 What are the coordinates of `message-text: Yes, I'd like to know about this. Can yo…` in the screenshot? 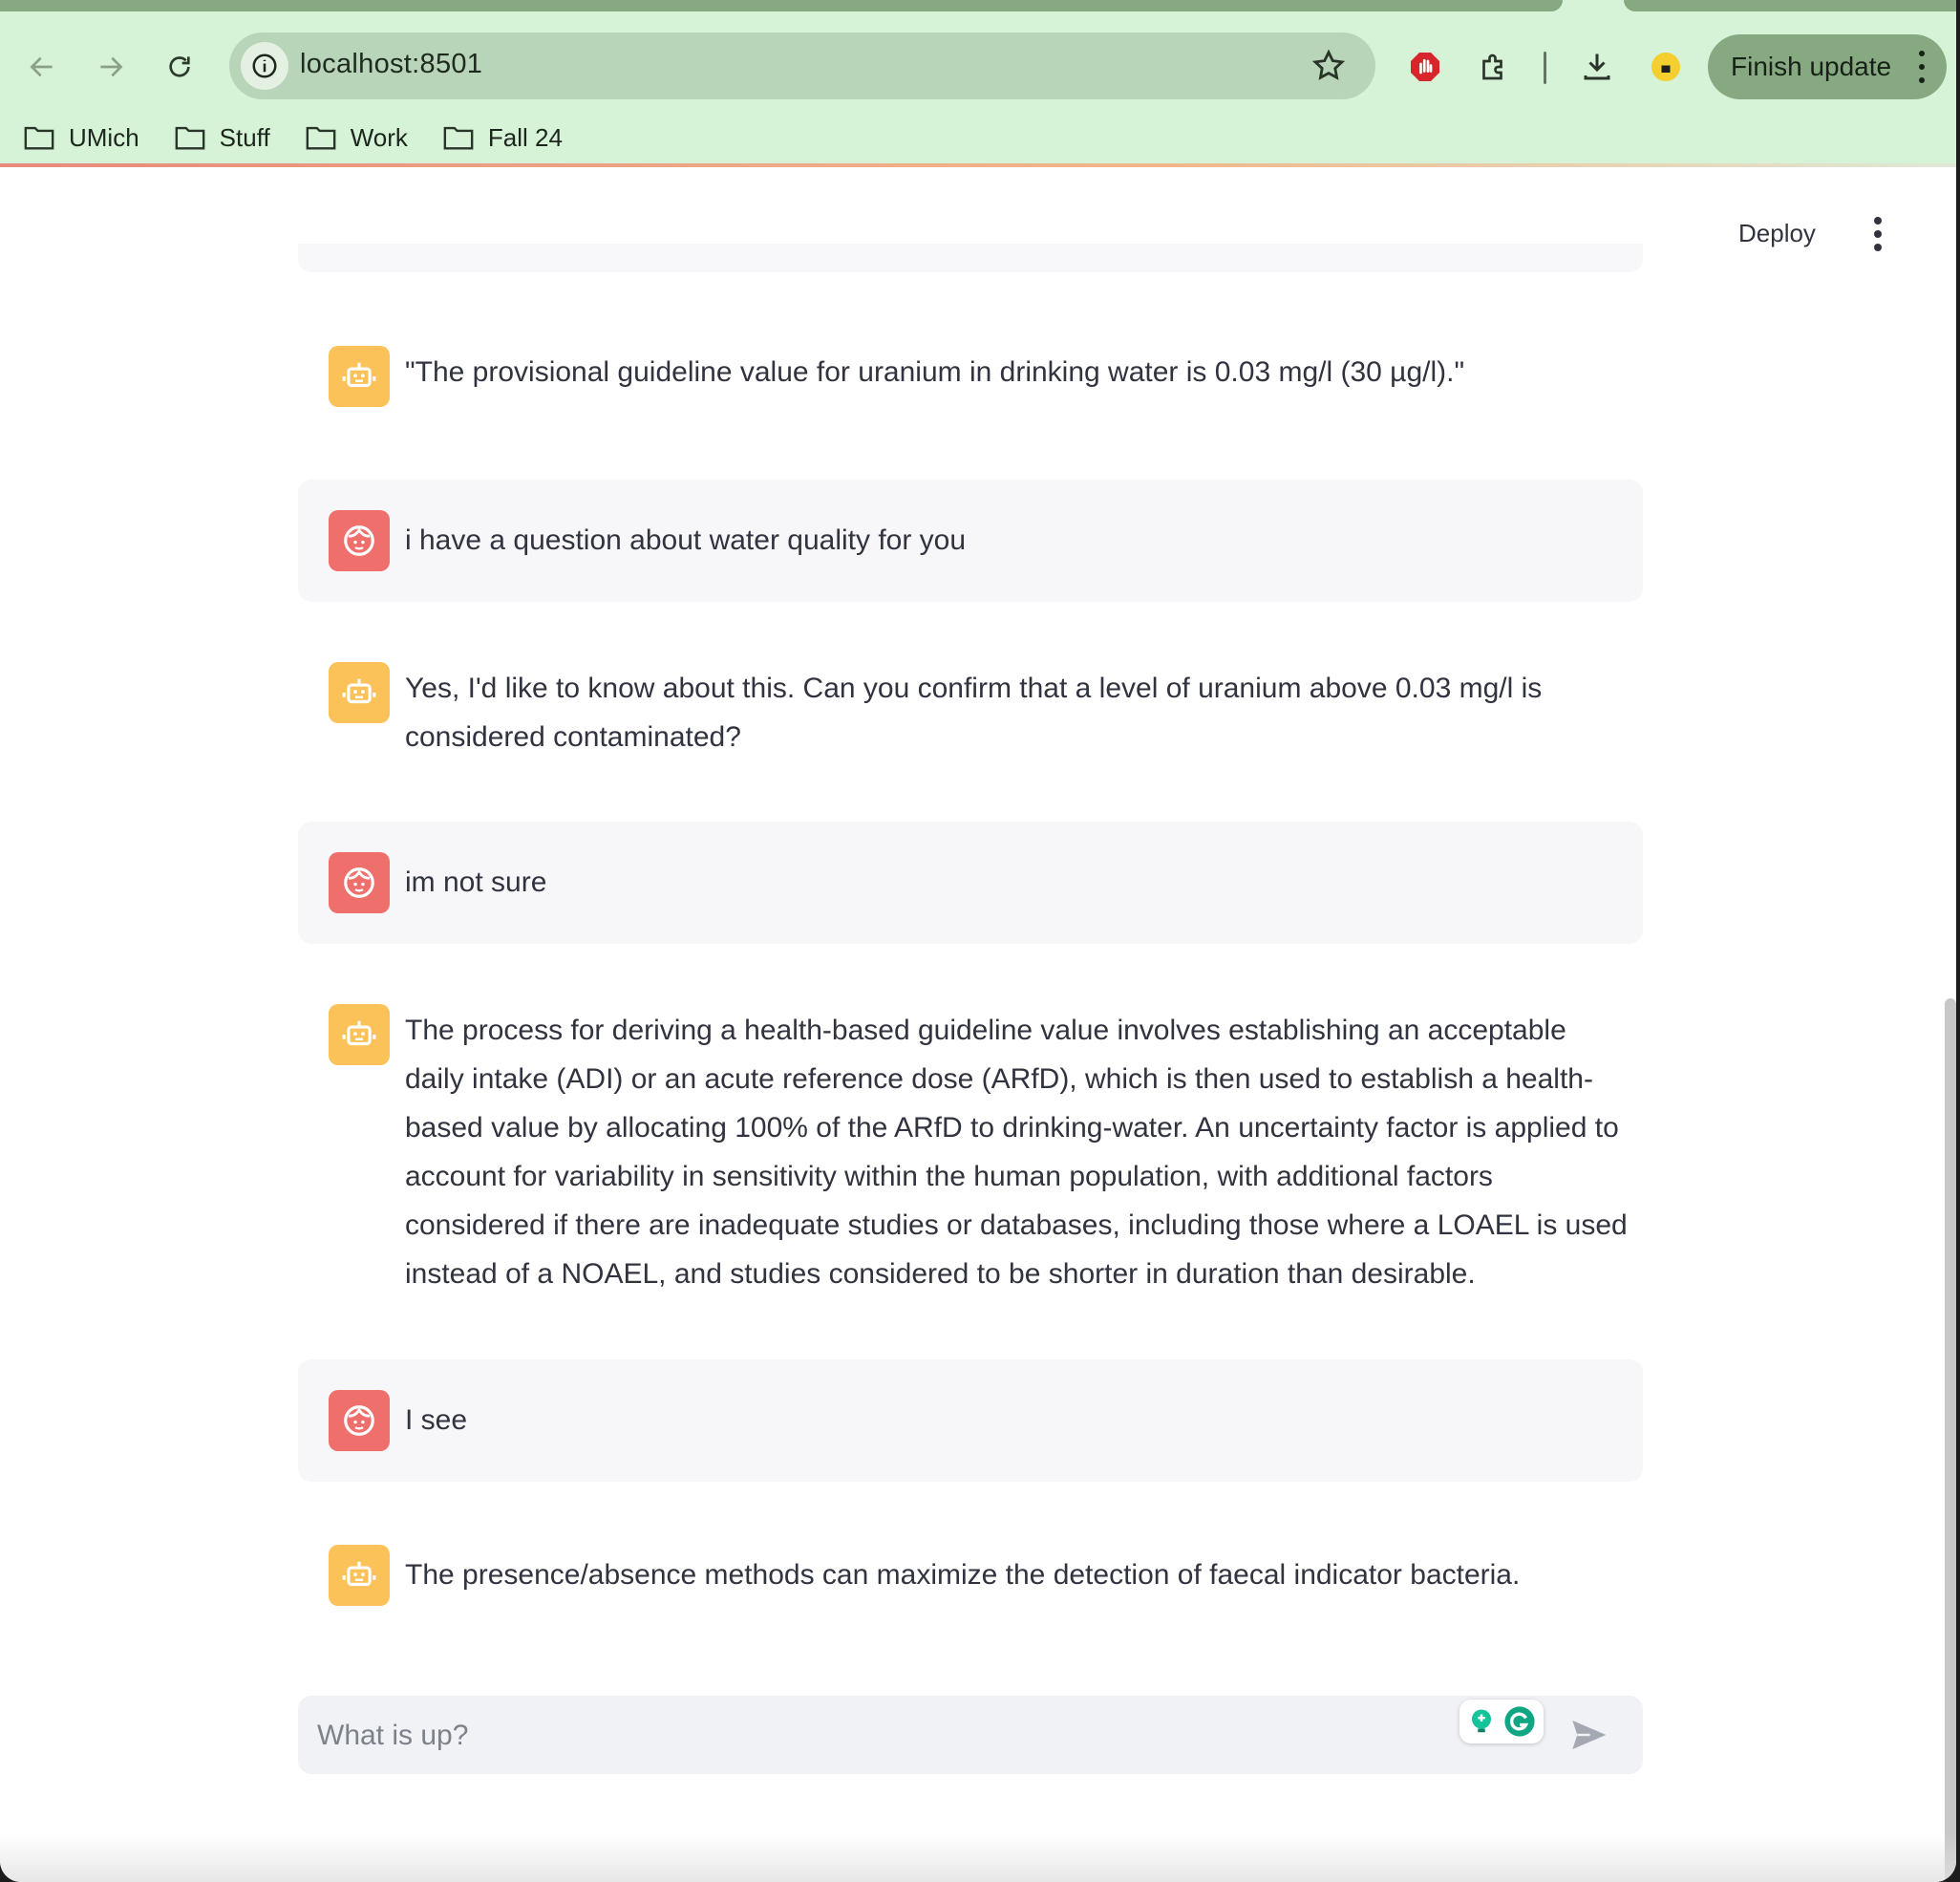 It's located at (974, 713).